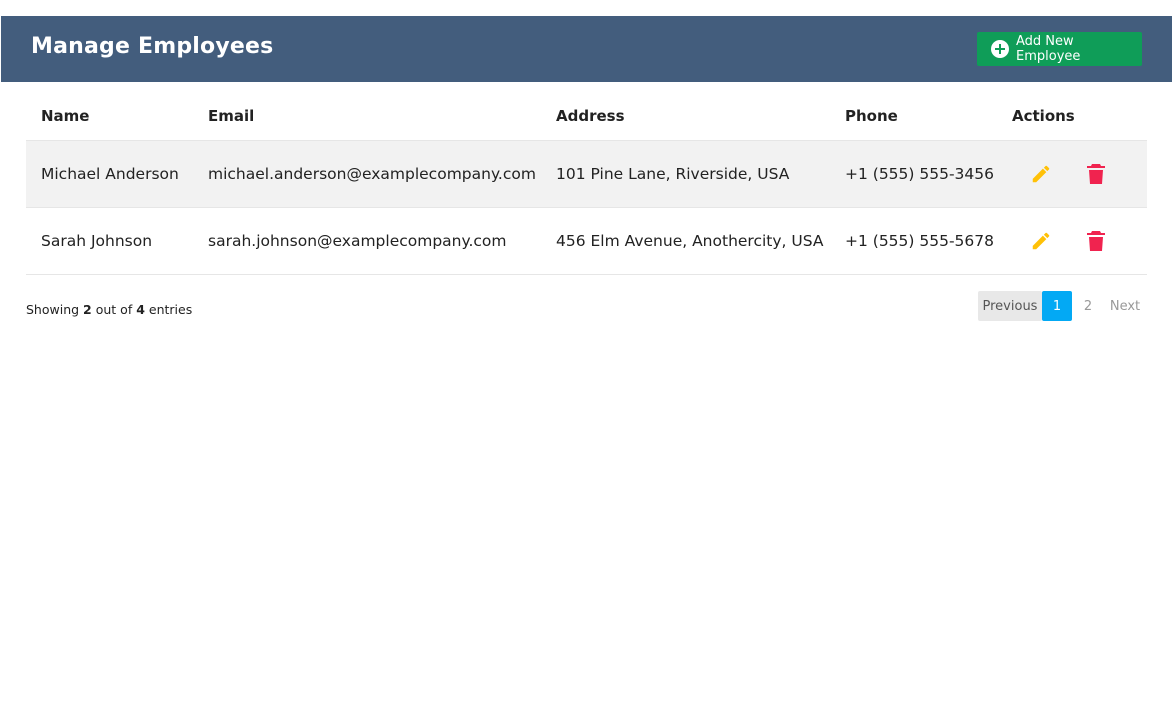  Describe the element at coordinates (114, 309) in the screenshot. I see `out-of-label: out of` at that location.